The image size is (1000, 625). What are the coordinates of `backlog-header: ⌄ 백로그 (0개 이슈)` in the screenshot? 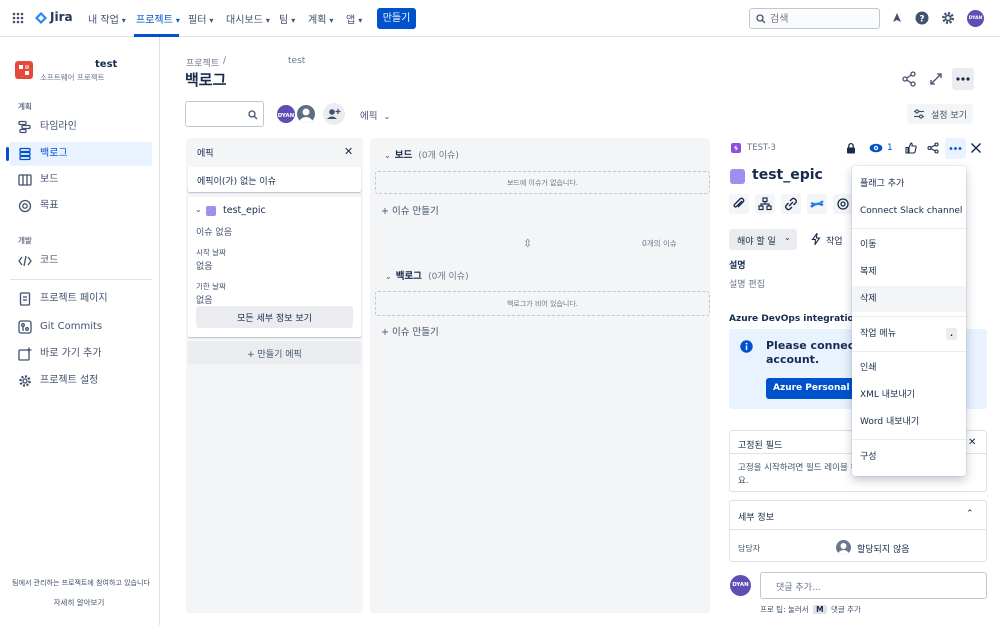 It's located at (427, 275).